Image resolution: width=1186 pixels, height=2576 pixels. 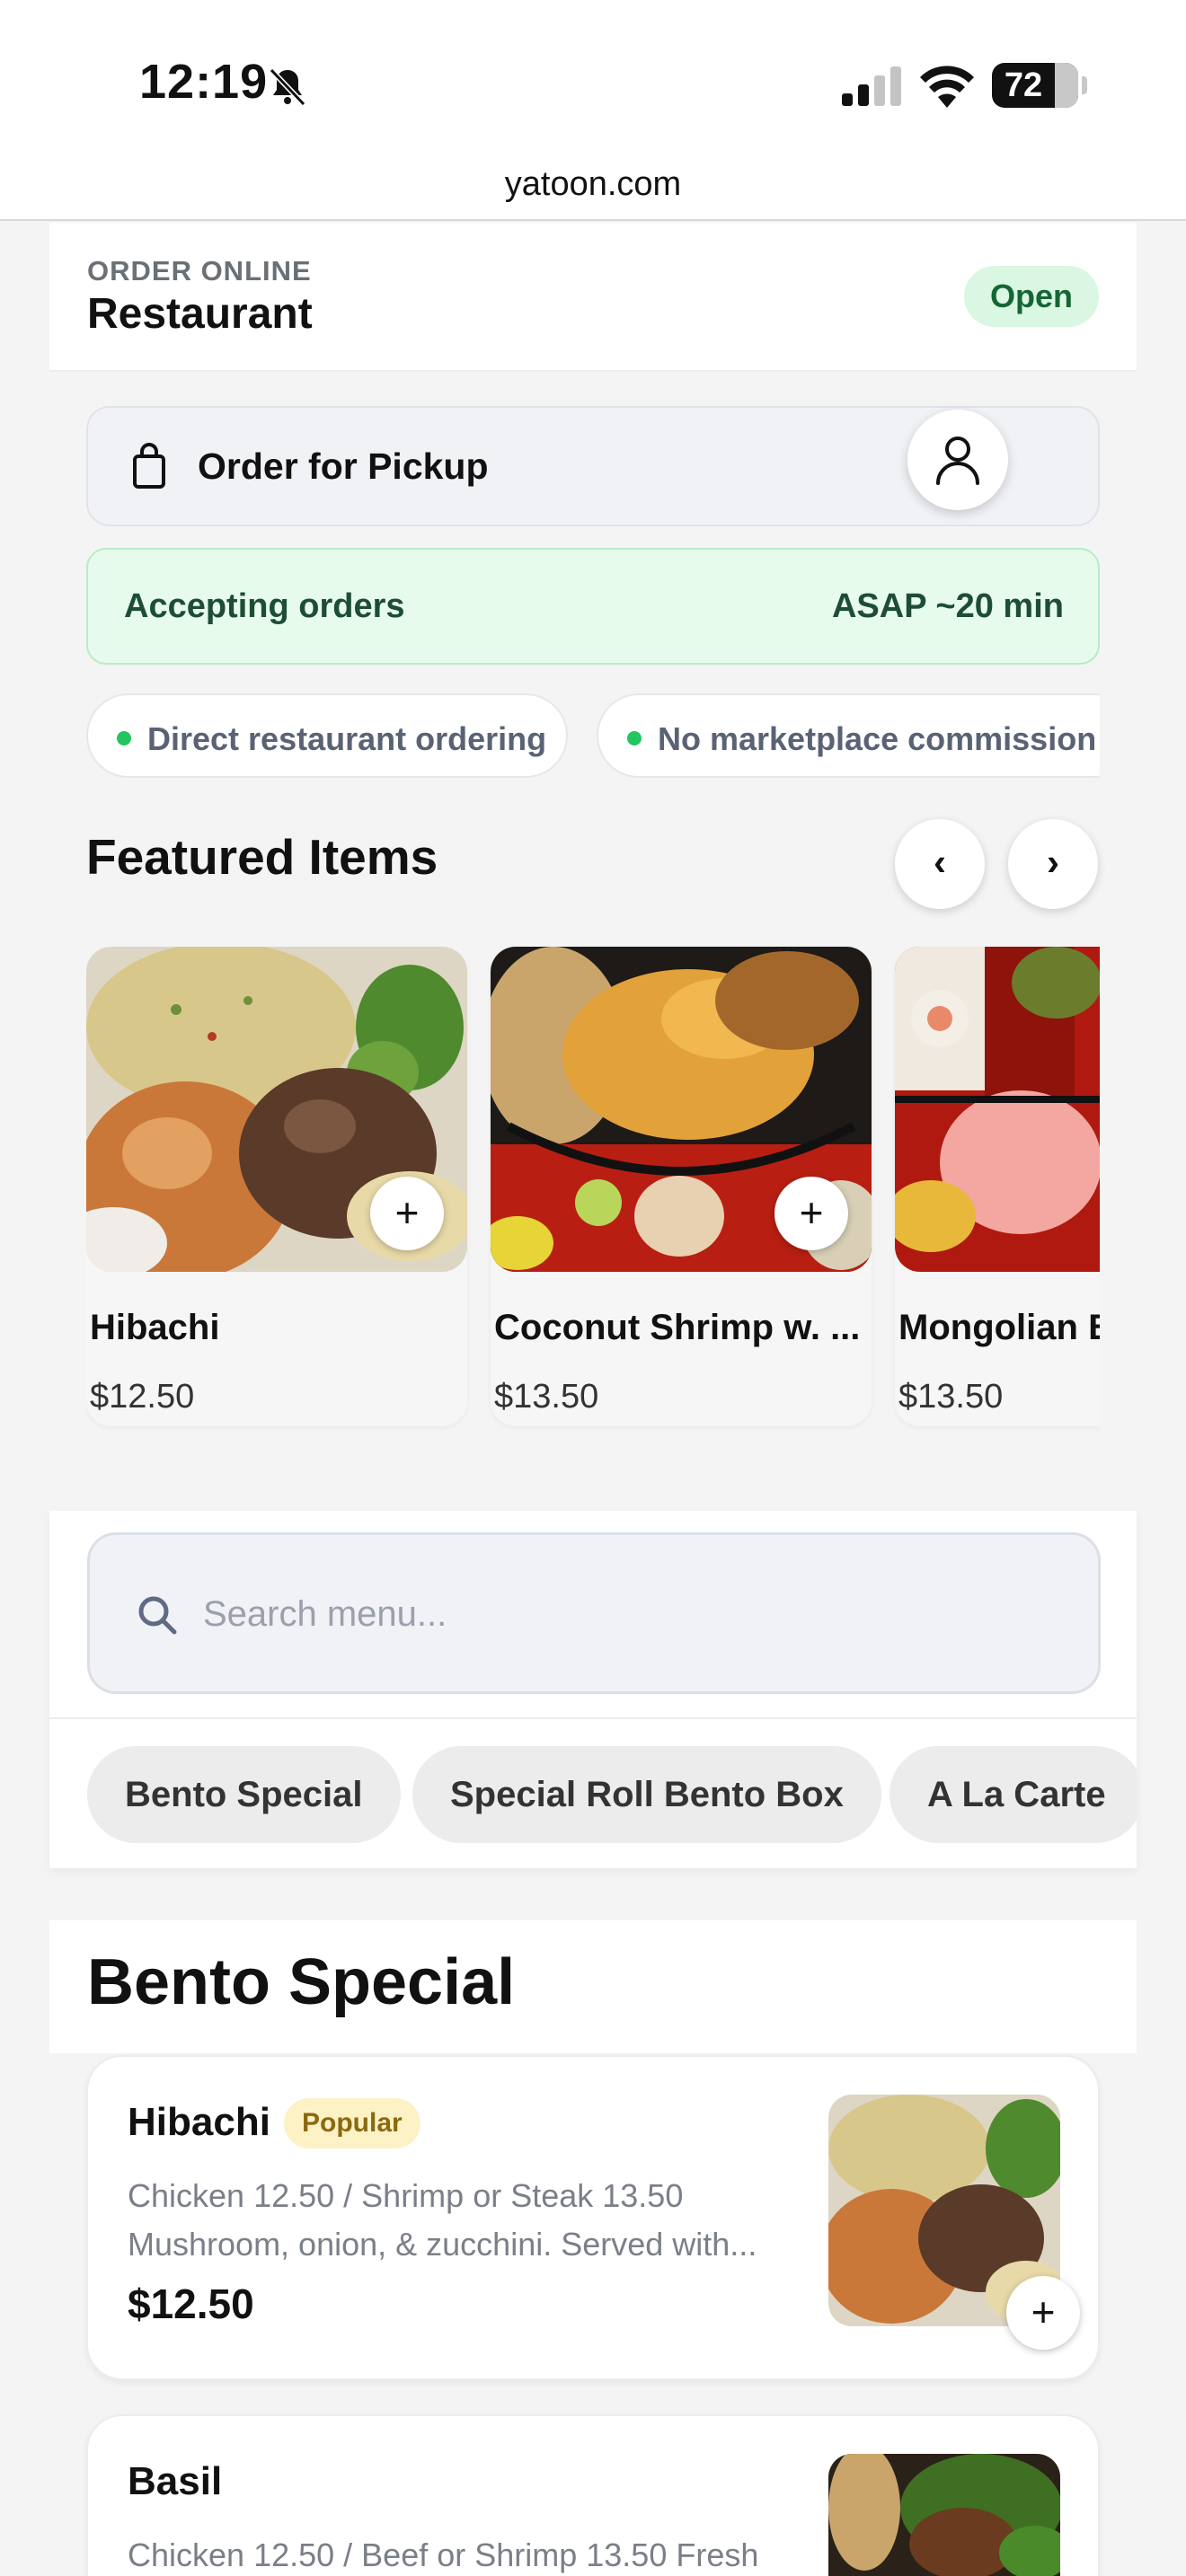 What do you see at coordinates (262, 857) in the screenshot?
I see `featured-title: Featured Items` at bounding box center [262, 857].